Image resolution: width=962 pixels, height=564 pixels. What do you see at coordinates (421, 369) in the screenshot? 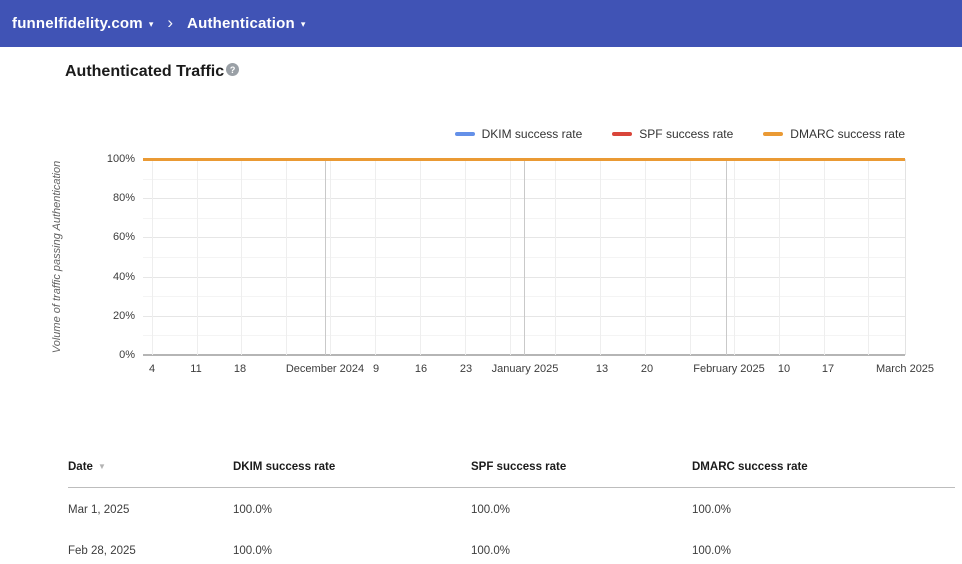
I see `x-axis-tick-label: 16` at bounding box center [421, 369].